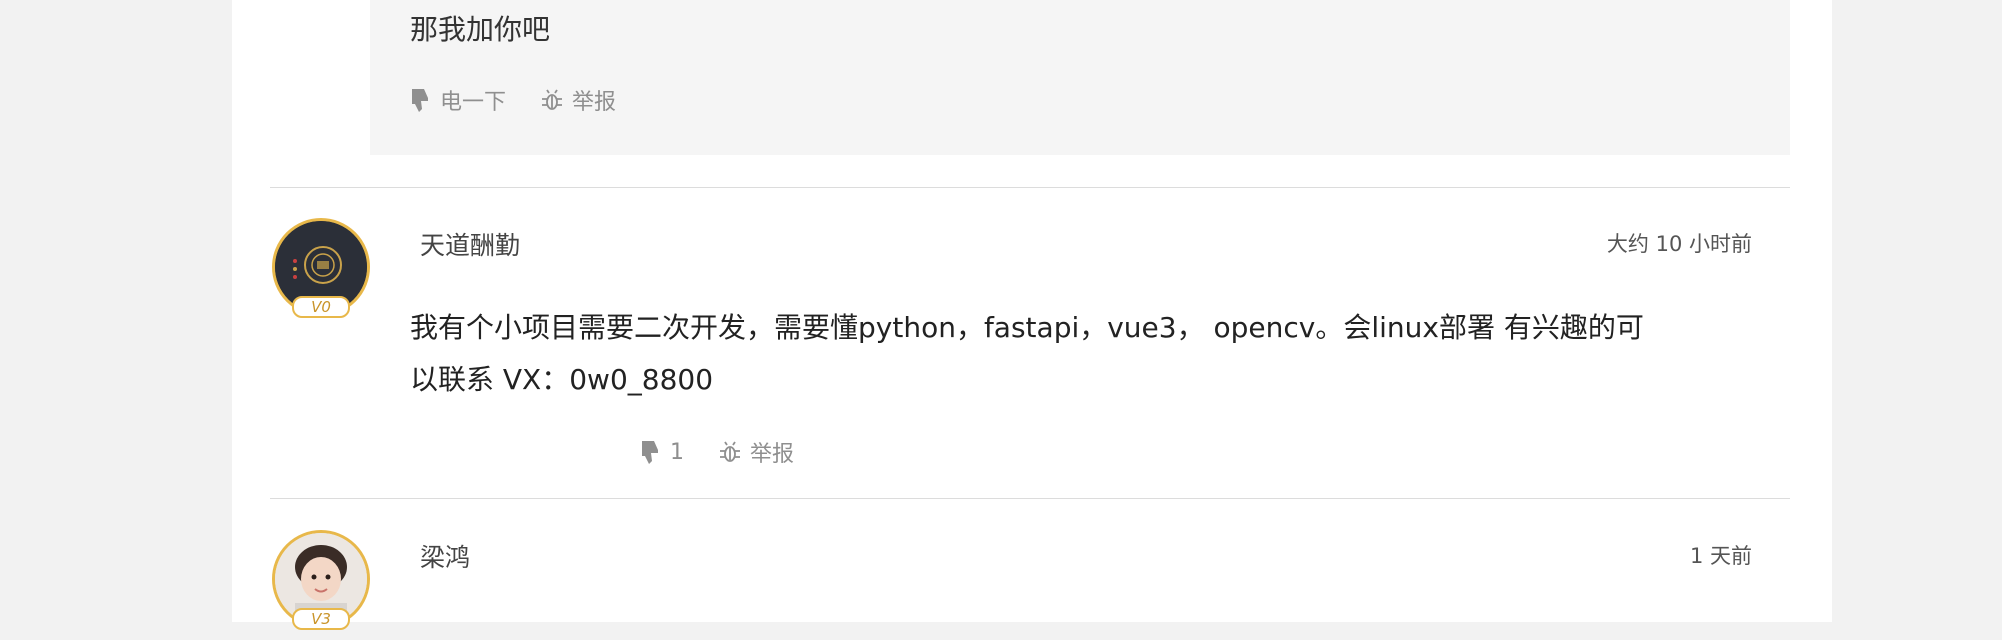 This screenshot has width=2002, height=640. Describe the element at coordinates (473, 102) in the screenshot. I see `dislike-label: 电一下` at that location.